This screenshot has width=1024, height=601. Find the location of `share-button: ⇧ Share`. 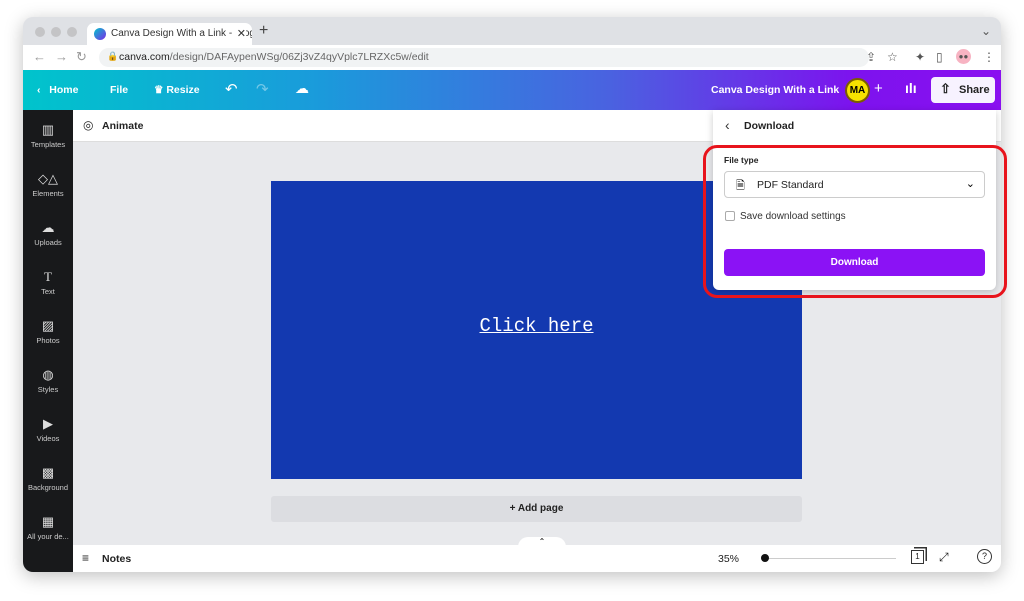

share-button: ⇧ Share is located at coordinates (963, 90).